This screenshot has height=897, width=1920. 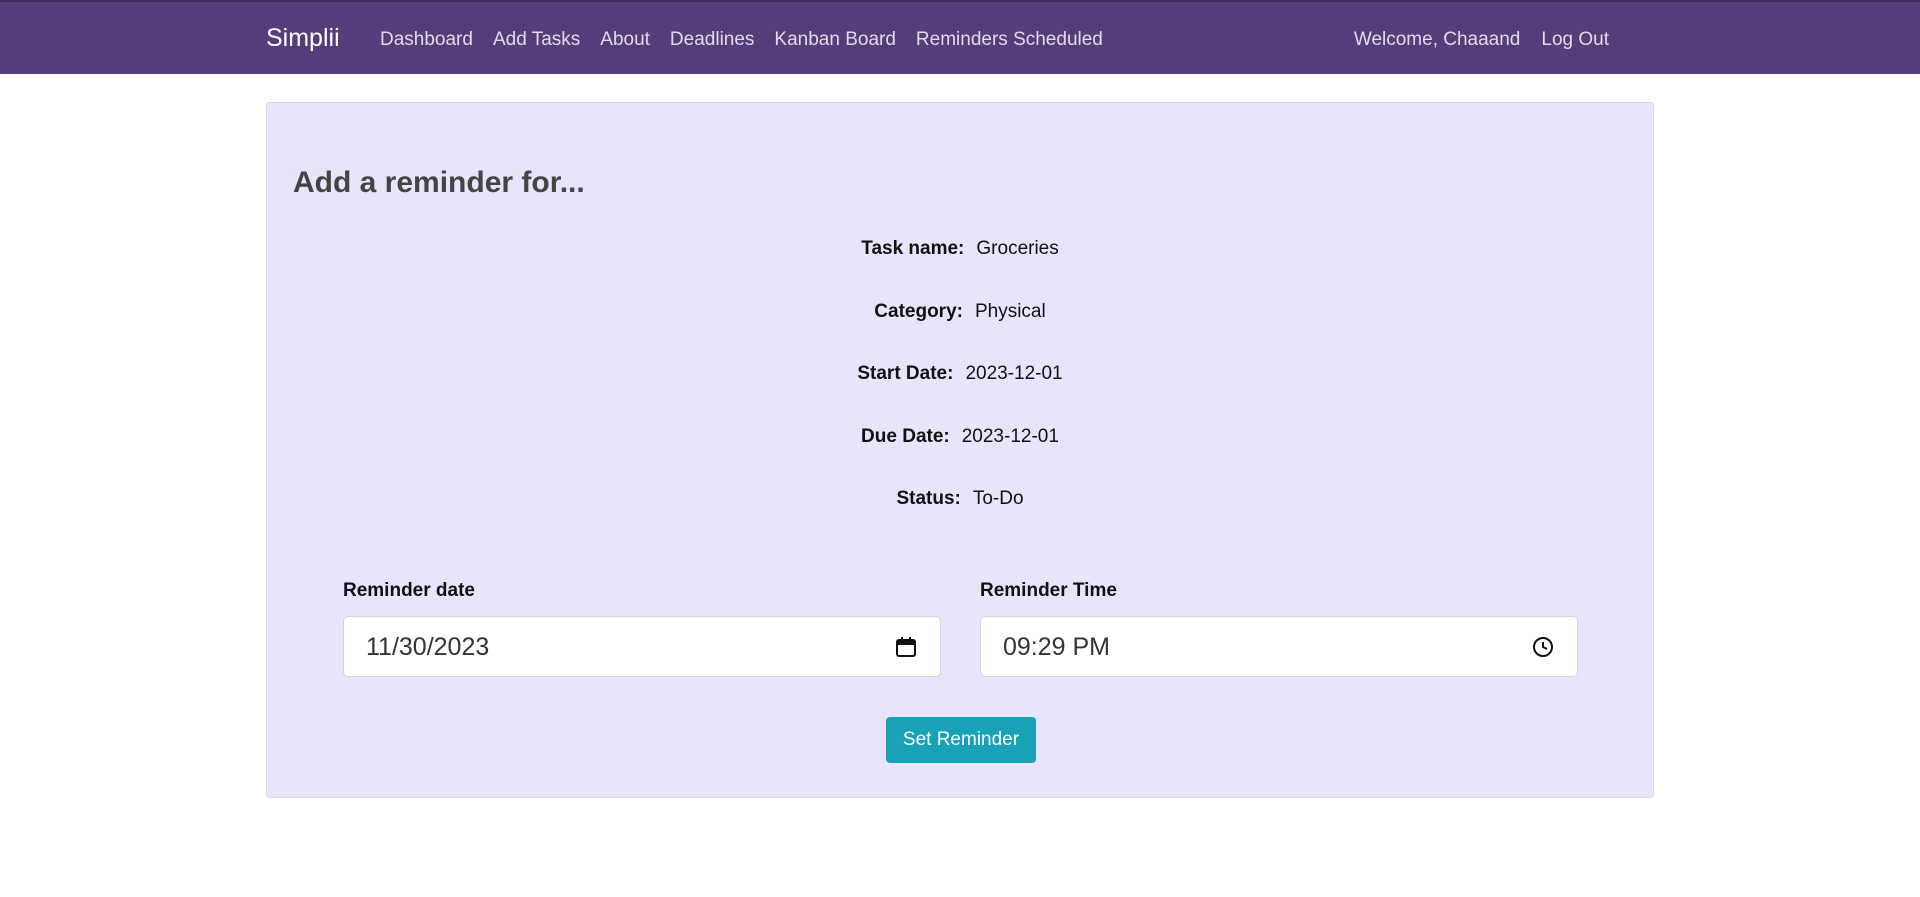 I want to click on detail-label: Task name:, so click(x=913, y=248).